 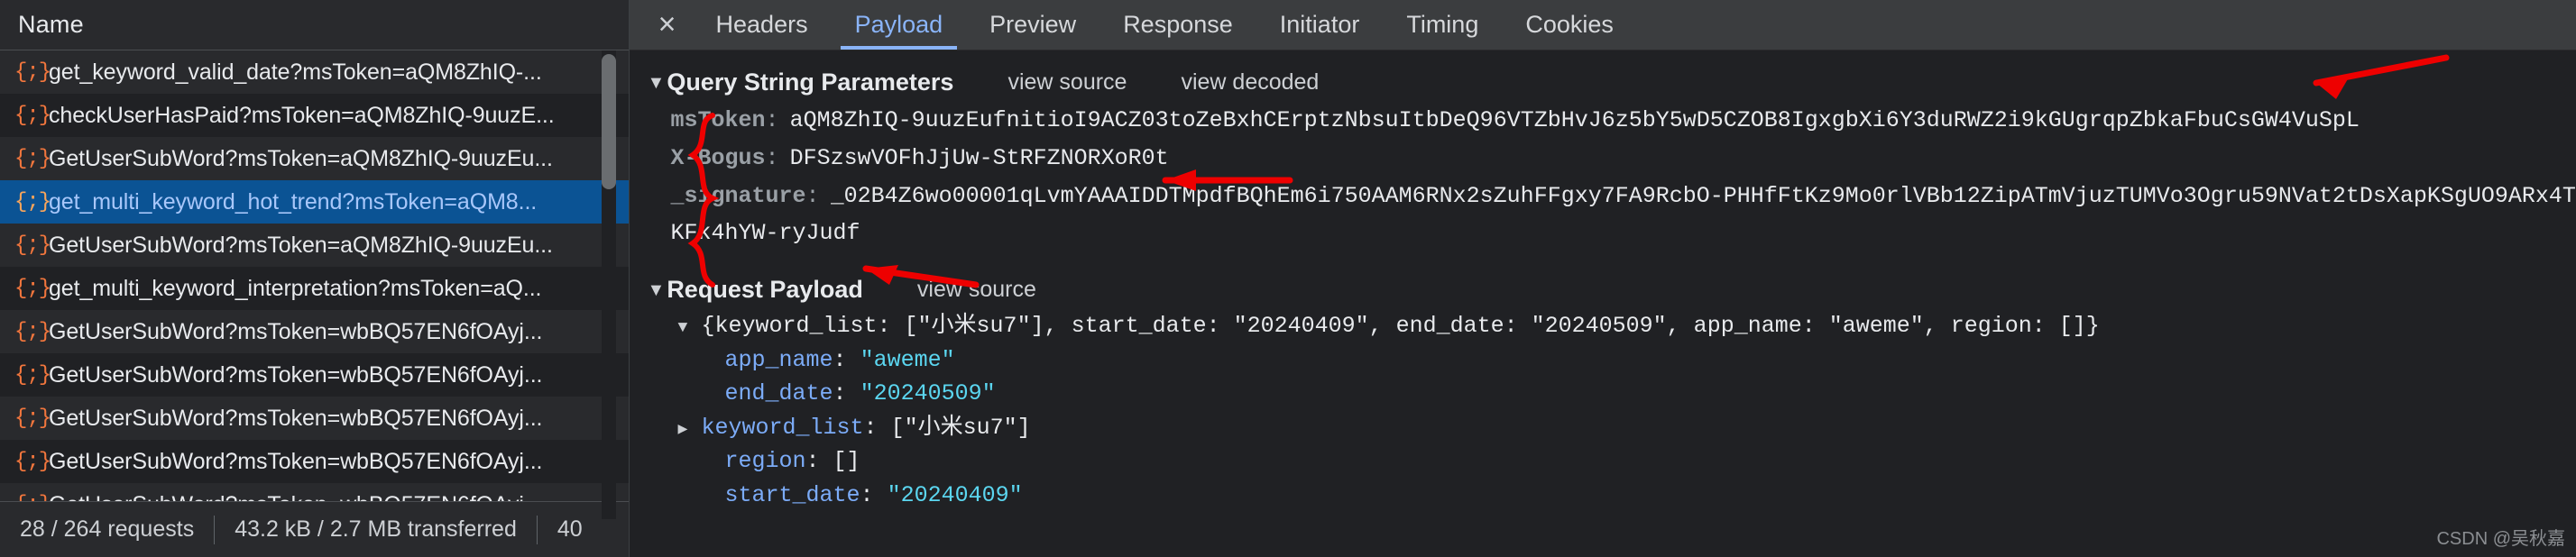 I want to click on status-extra: 40, so click(x=570, y=529).